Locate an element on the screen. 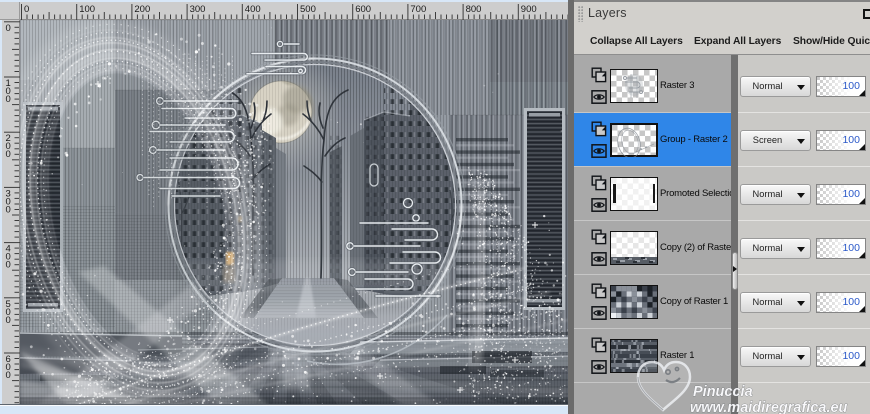  svg-text: 200 is located at coordinates (142, 9).